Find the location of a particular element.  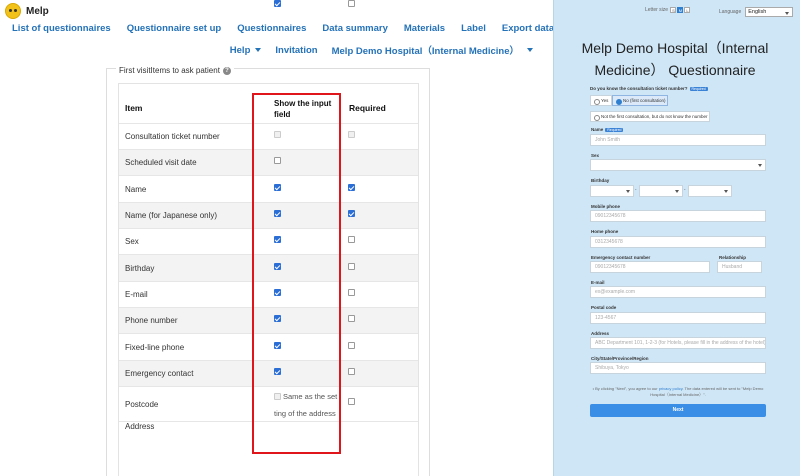

name-input: John Smith is located at coordinates (678, 140).